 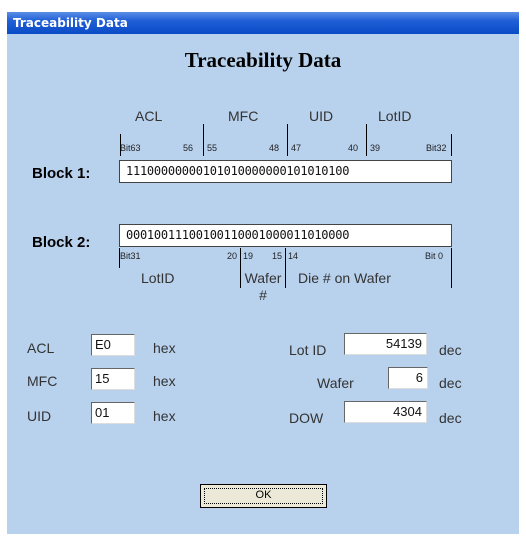 I want to click on block1-bit-label: Bit63, so click(x=130, y=148).